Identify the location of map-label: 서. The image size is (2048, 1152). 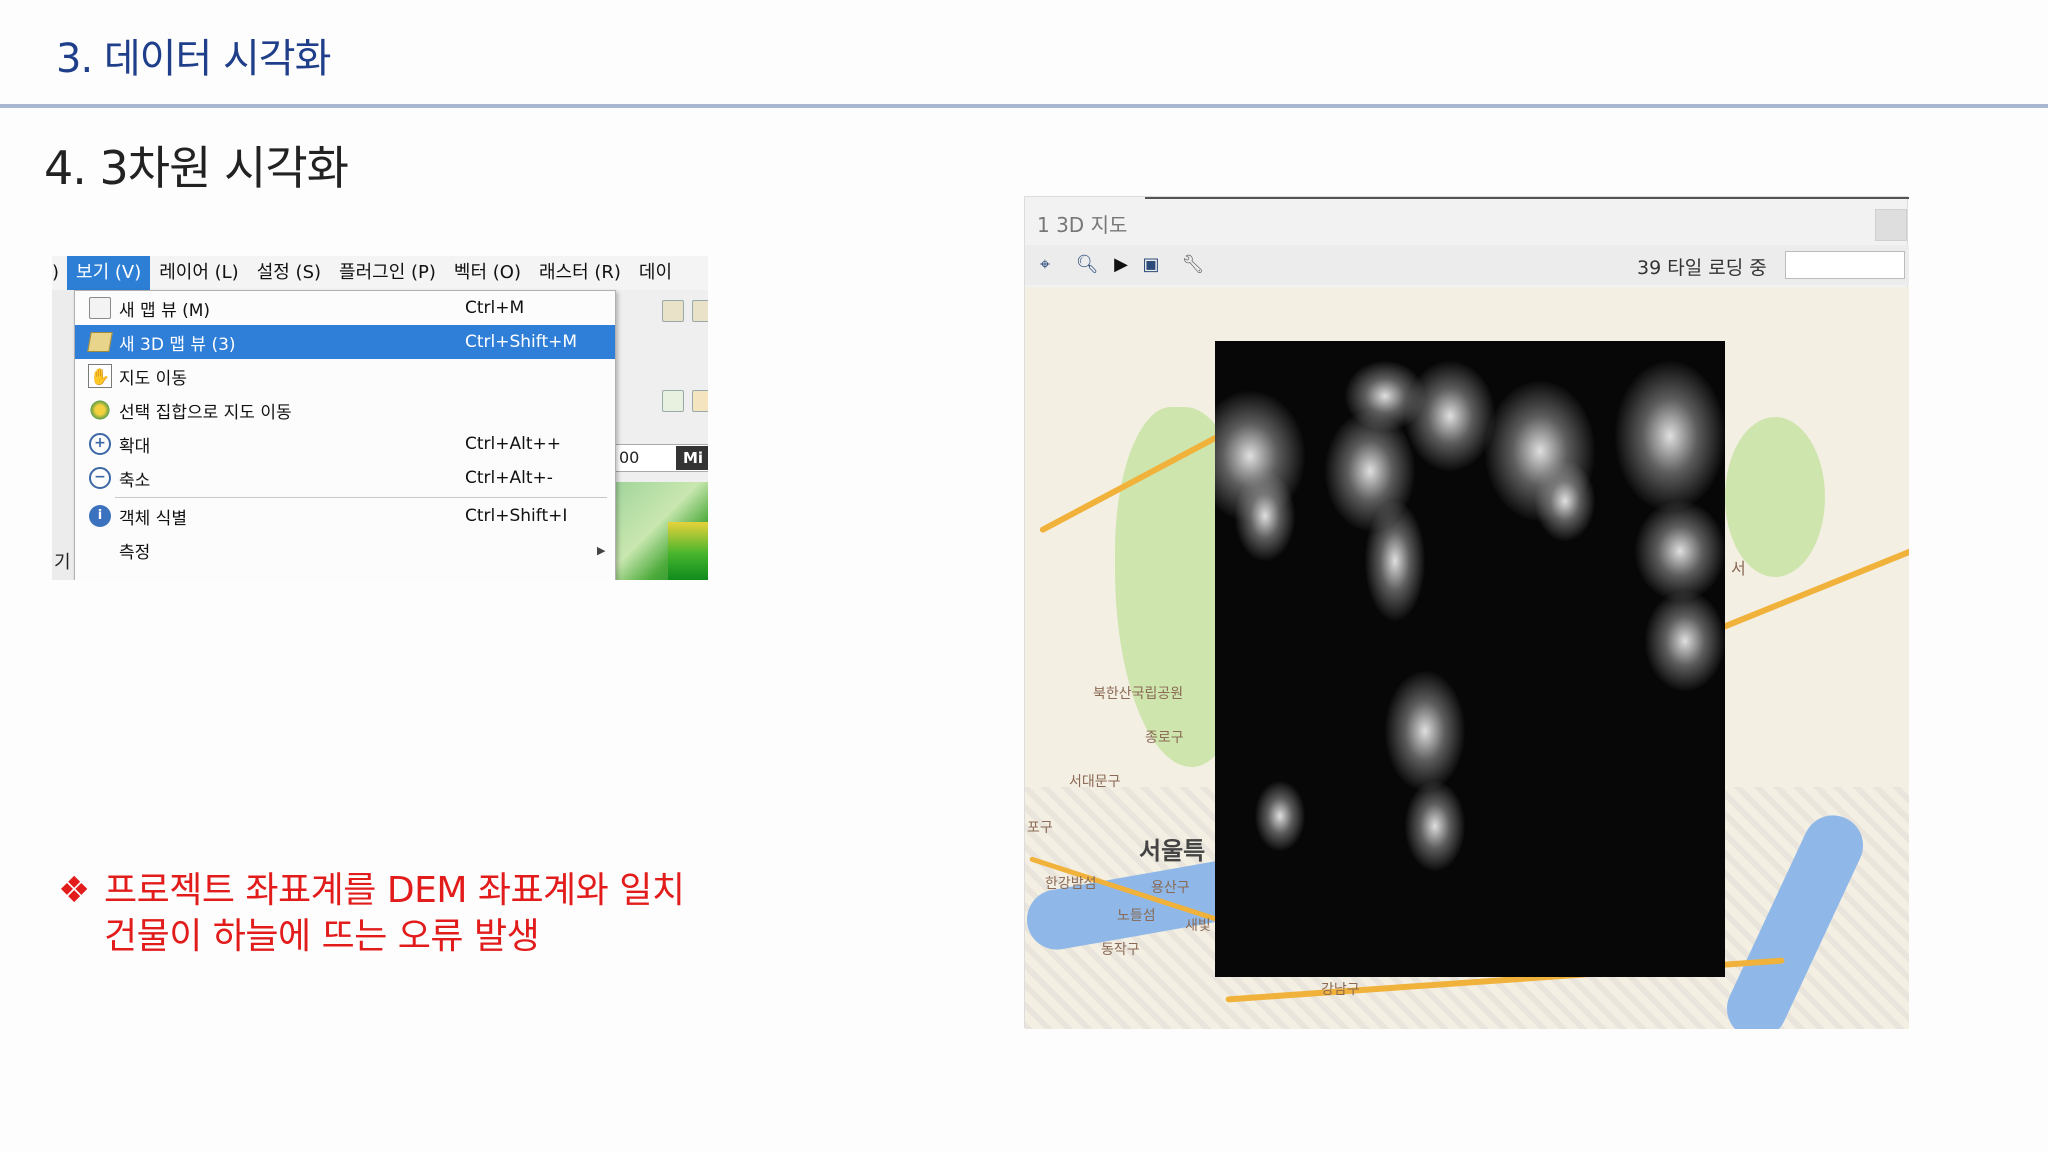
(1738, 568).